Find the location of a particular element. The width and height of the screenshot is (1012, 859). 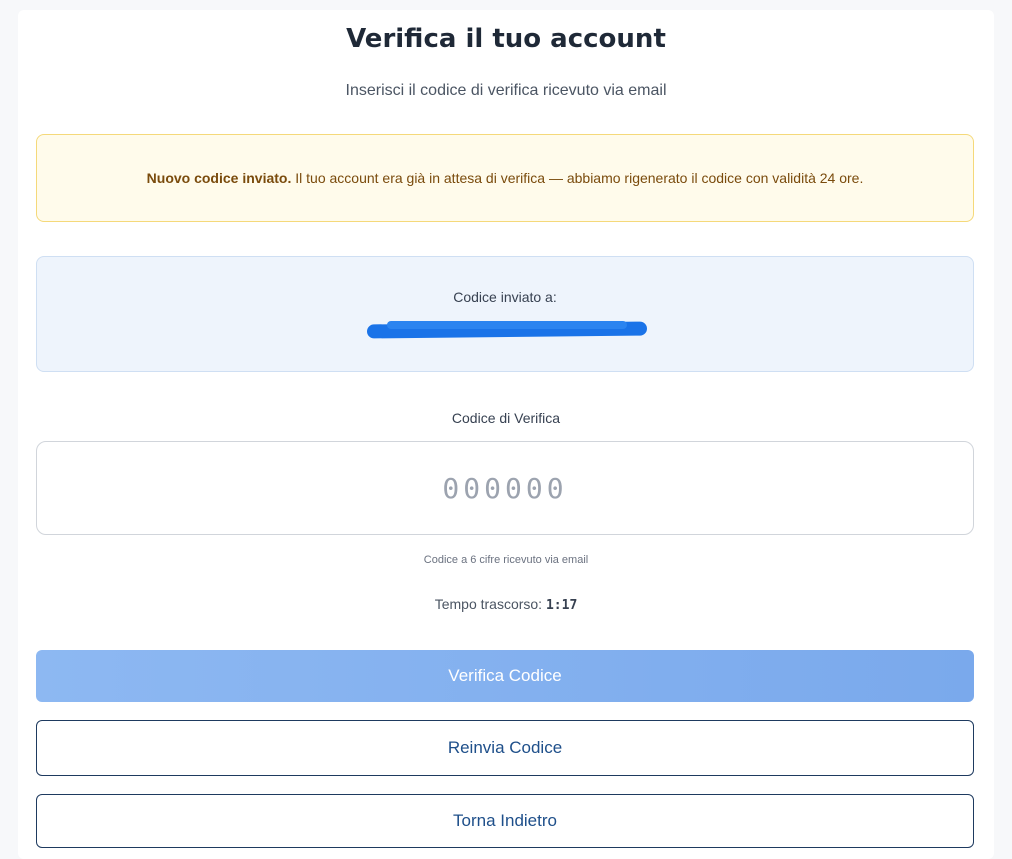

alert-title: Nuovo codice inviato. is located at coordinates (219, 178).